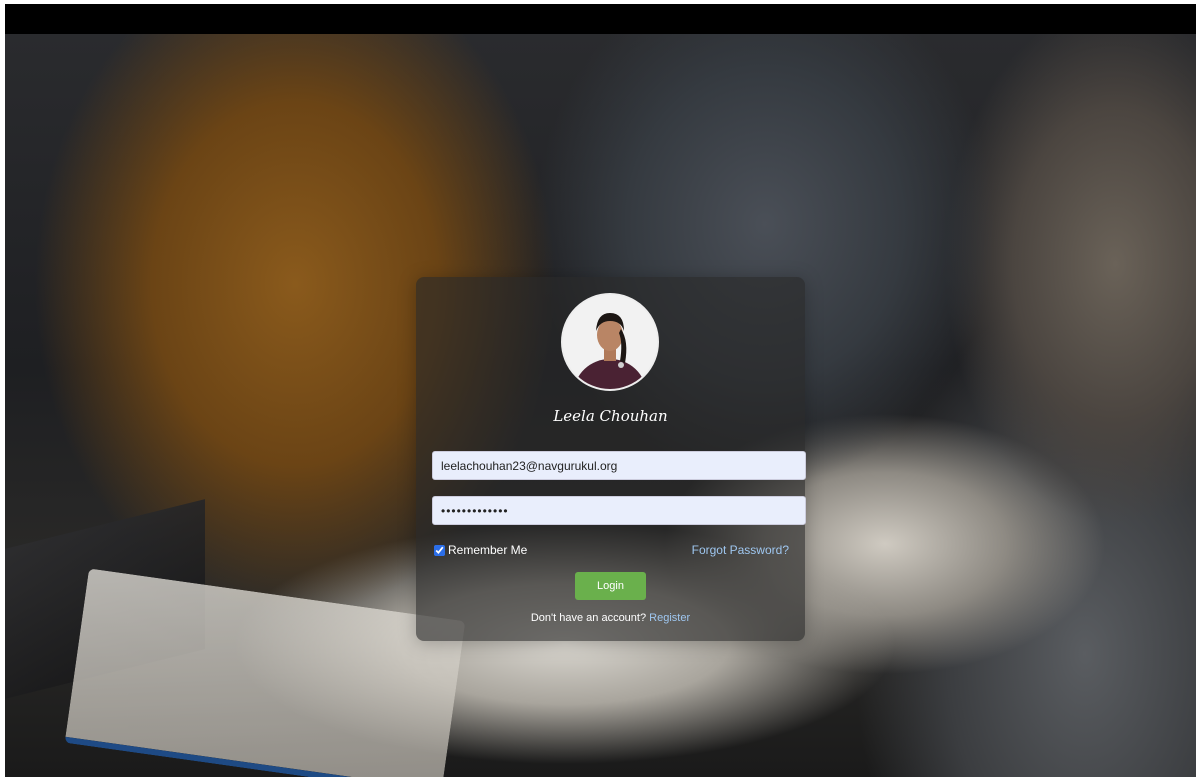 This screenshot has width=1196, height=779. I want to click on register-row: Don't have an account? Register, so click(610, 618).